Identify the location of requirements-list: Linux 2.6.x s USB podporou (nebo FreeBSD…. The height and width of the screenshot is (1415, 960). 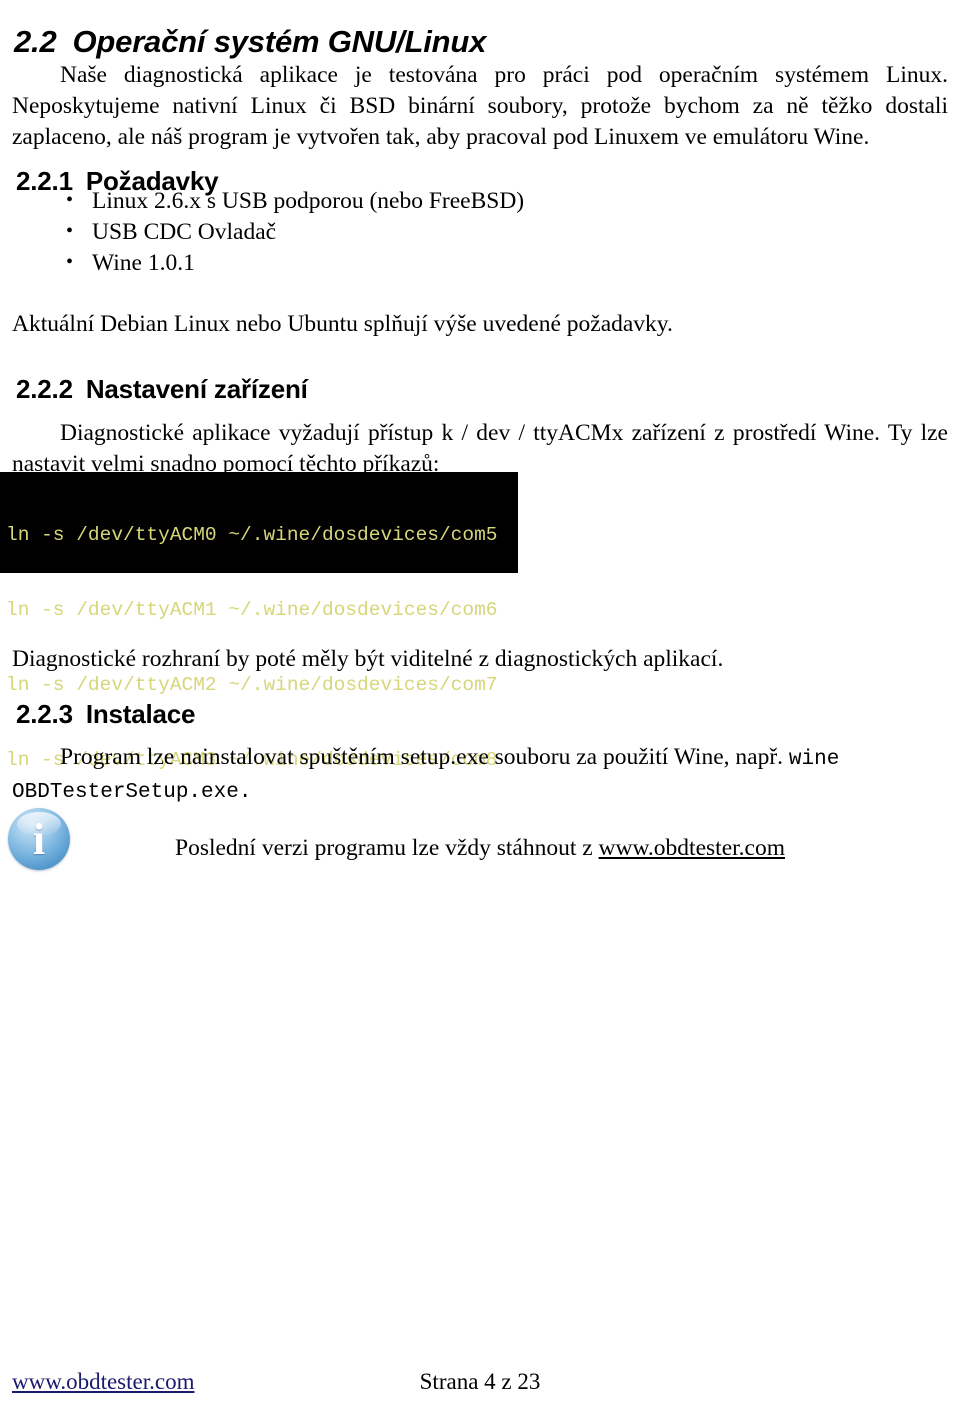
(360, 232).